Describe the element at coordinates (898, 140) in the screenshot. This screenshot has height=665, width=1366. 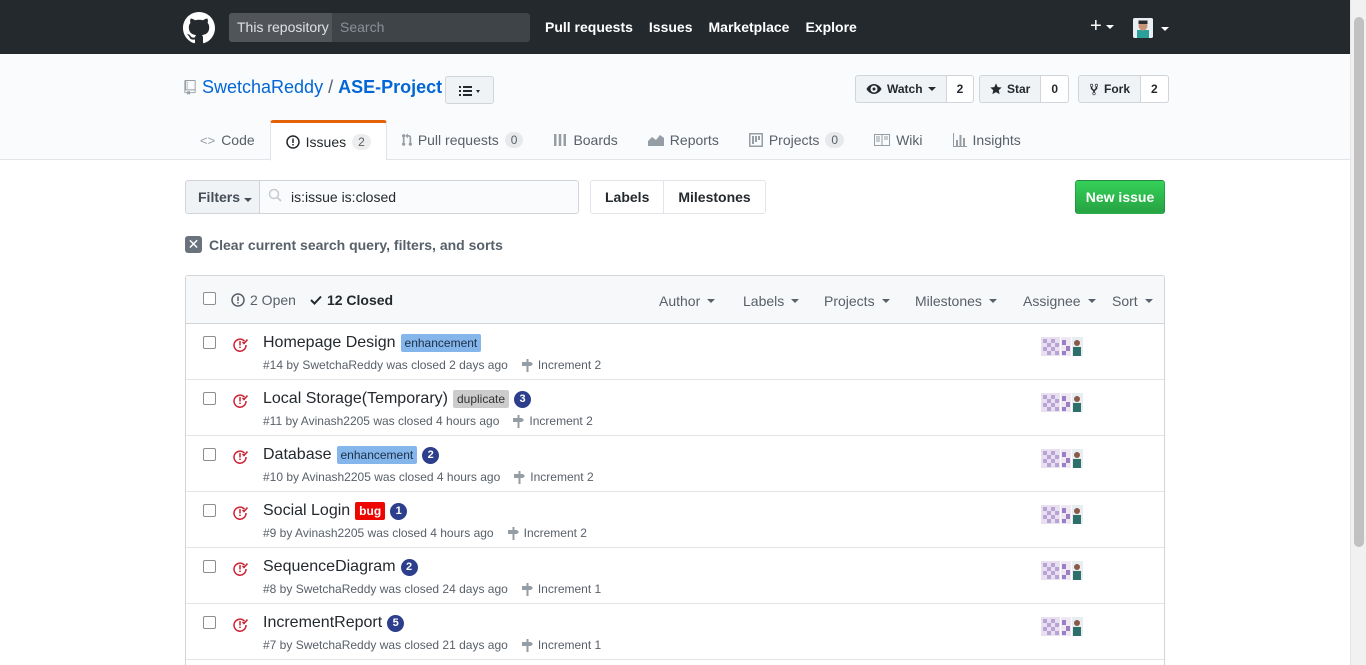
I see `tab-wiki: Wiki` at that location.